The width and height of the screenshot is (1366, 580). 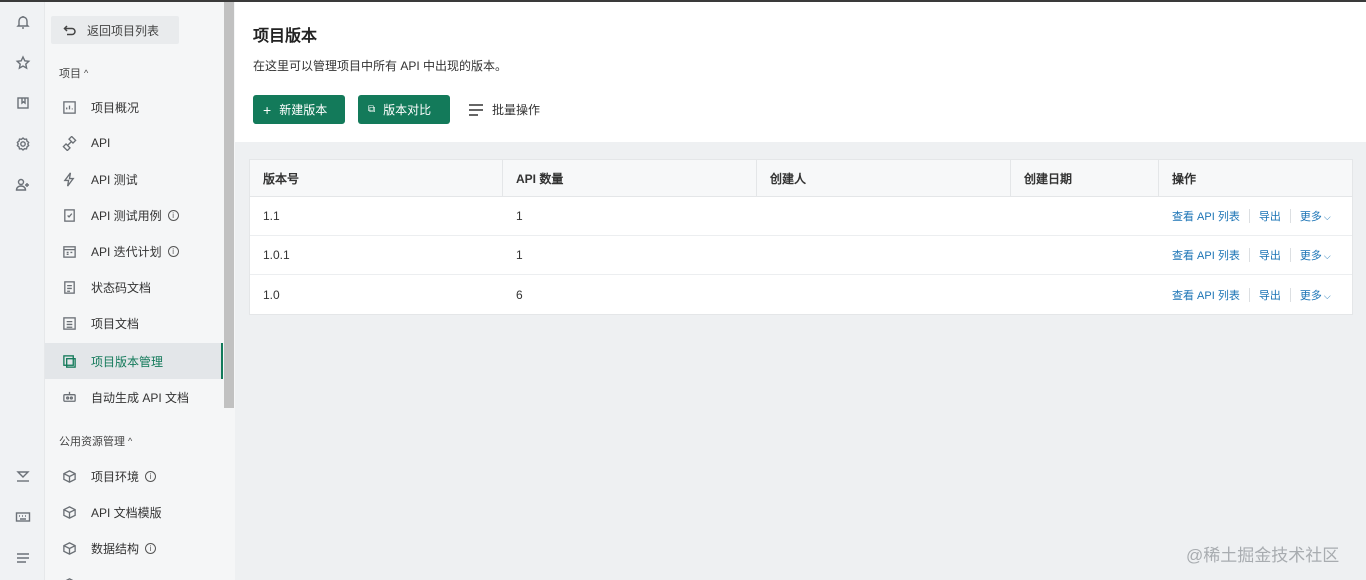 What do you see at coordinates (519, 294) in the screenshot?
I see `api-count-cell: 6` at bounding box center [519, 294].